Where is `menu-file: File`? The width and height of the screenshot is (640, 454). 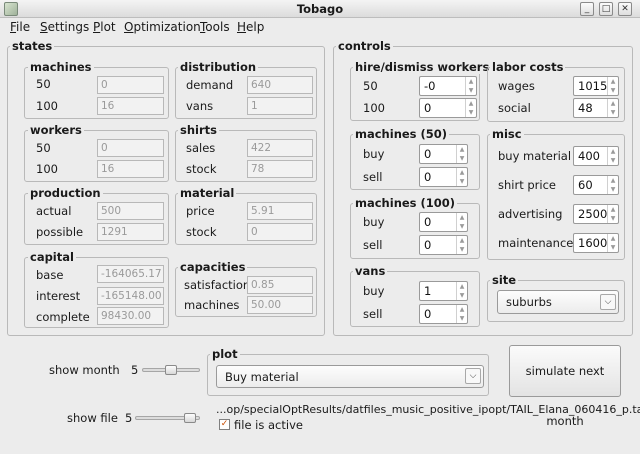
menu-file: File is located at coordinates (20, 27).